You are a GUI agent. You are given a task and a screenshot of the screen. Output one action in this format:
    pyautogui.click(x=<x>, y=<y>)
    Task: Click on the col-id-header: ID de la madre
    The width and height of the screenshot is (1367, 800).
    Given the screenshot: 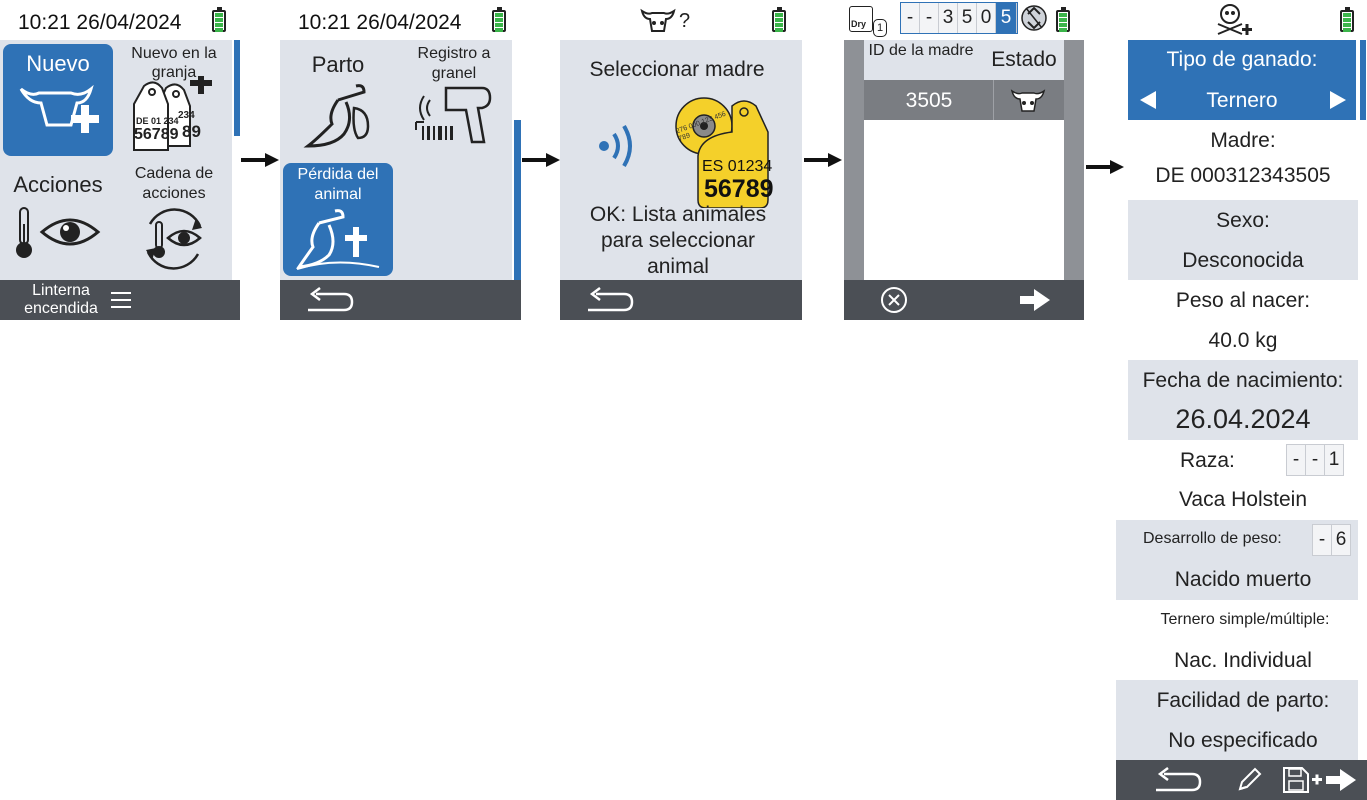 What is the action you would take?
    pyautogui.click(x=921, y=50)
    